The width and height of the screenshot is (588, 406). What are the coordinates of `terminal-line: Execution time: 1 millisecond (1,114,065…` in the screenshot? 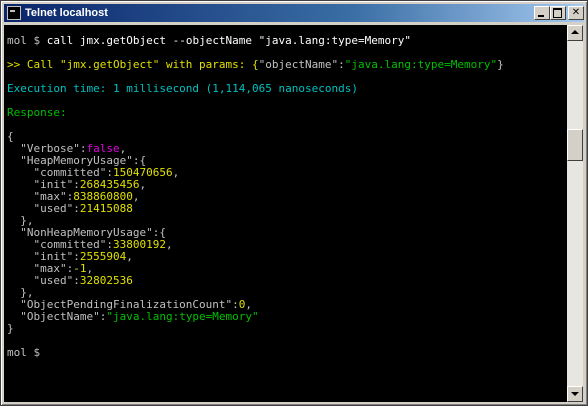 It's located at (182, 89).